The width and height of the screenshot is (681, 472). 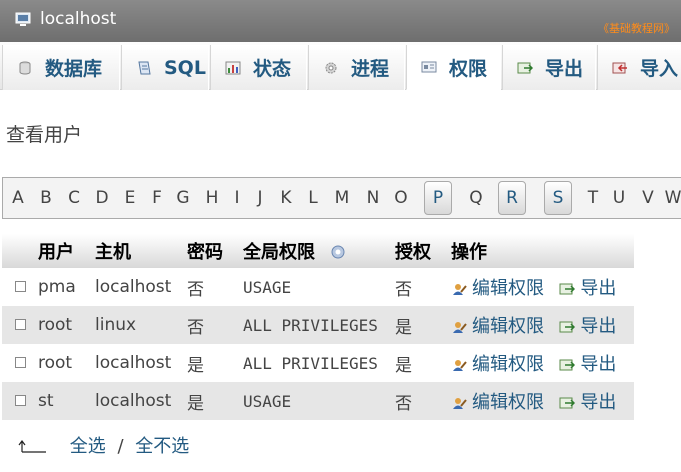 I want to click on initial-letter-i: I, so click(x=237, y=198).